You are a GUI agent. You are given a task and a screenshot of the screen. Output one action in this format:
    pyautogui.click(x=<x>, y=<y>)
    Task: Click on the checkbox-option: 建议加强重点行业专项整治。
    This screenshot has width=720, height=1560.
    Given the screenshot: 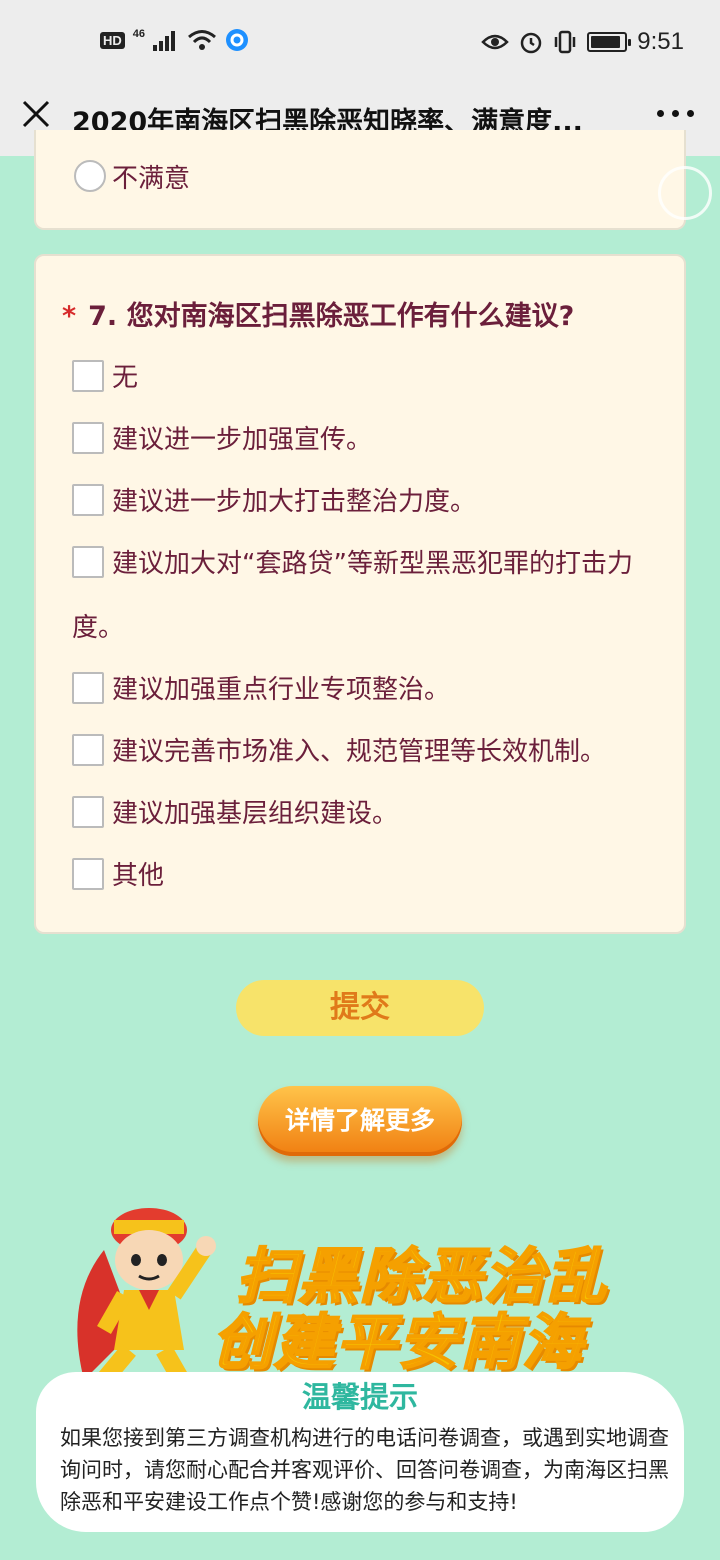 What is the action you would take?
    pyautogui.click(x=372, y=690)
    